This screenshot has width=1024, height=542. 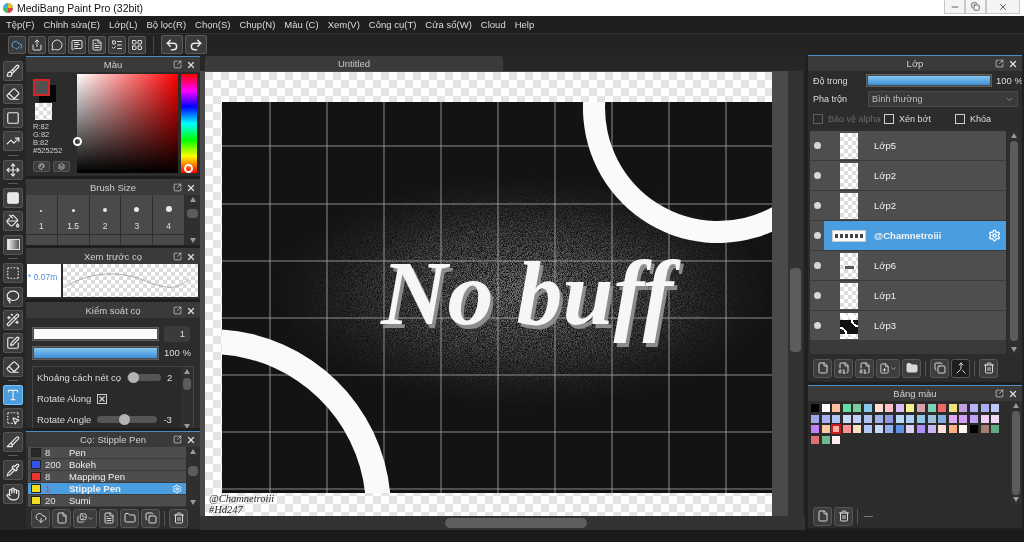 What do you see at coordinates (43, 111) in the screenshot?
I see `transparent-swatch` at bounding box center [43, 111].